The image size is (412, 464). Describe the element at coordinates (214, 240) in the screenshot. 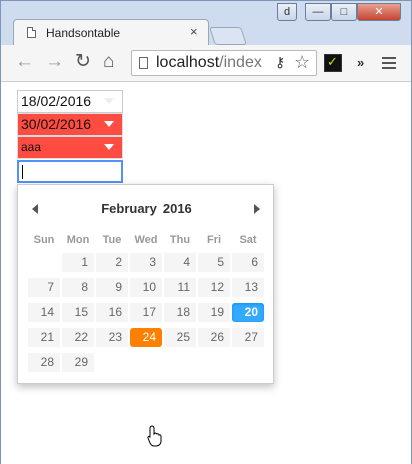

I see `weekday-fri: Fri` at that location.